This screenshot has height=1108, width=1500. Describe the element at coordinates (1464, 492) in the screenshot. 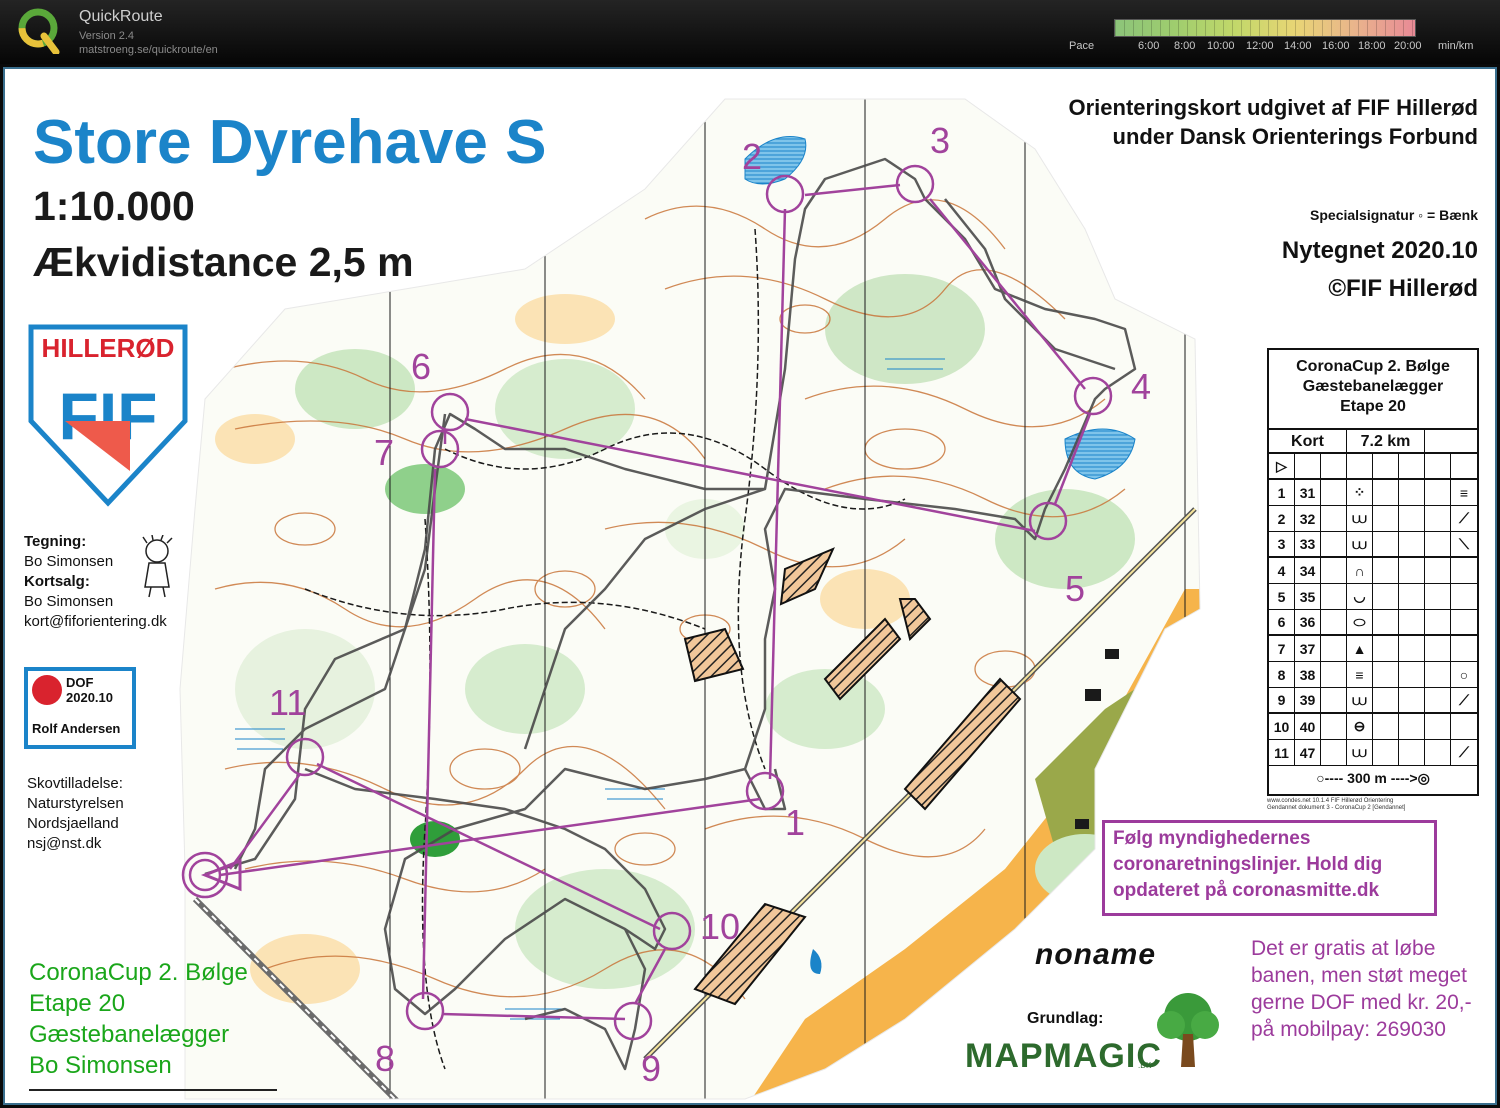

I see `cd-location-icon: ≡` at that location.